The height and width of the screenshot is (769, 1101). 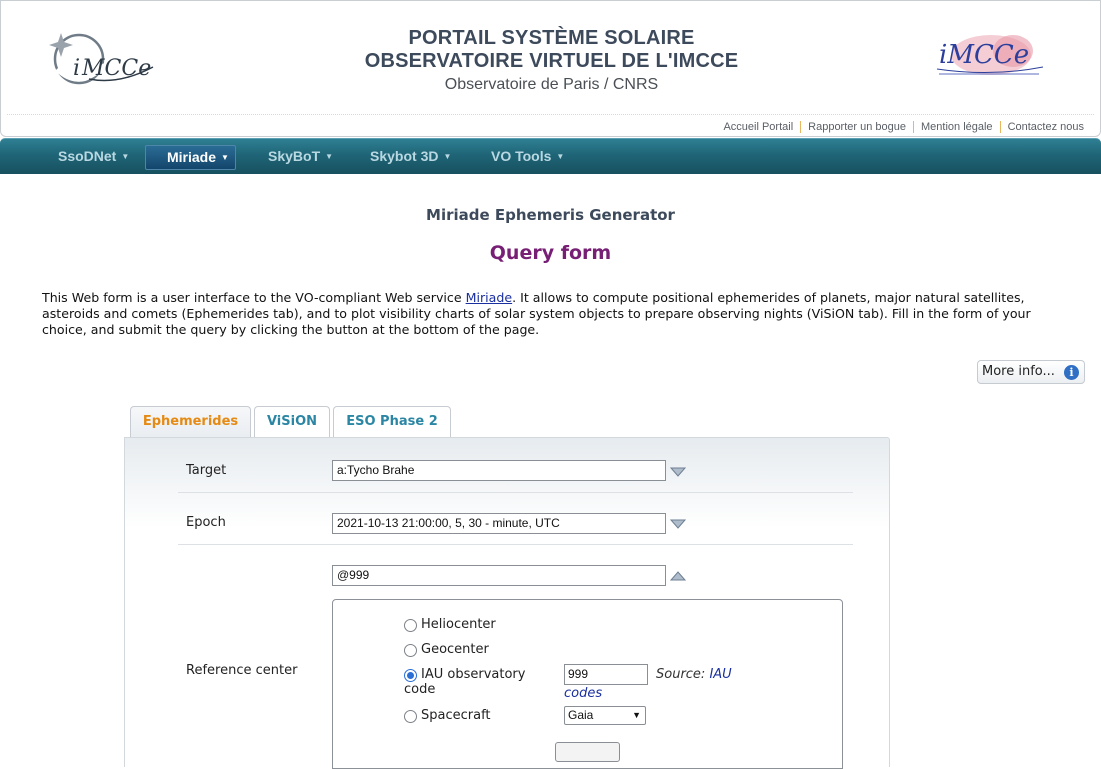 I want to click on more-info-button: More info... i, so click(x=1031, y=372).